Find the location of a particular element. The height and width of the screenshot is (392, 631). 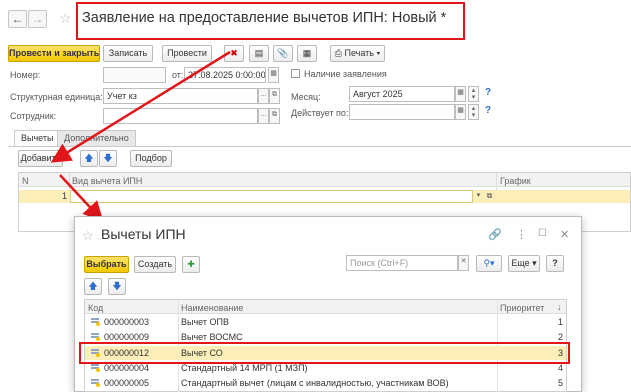

search-input: Поиск (Ctrl+F) is located at coordinates (402, 263).